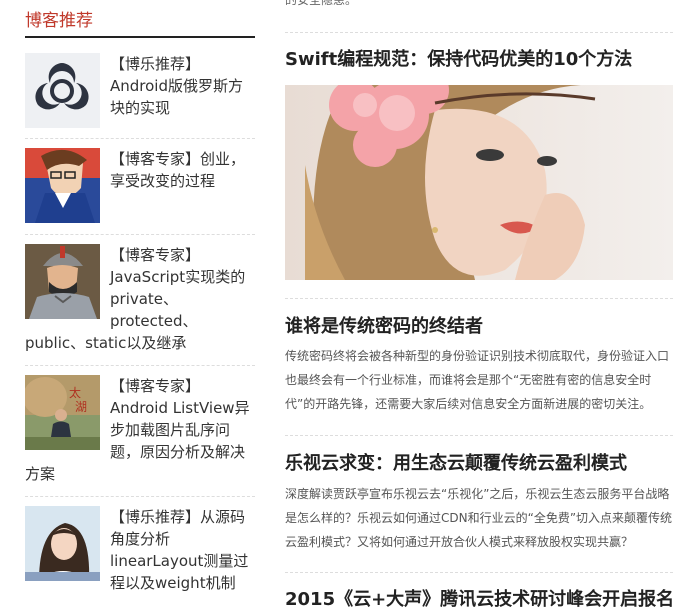 The image size is (691, 613). Describe the element at coordinates (140, 556) in the screenshot. I see `list-item: 【博乐推荐】从源码角度分析linearLayout测量过程以及weight机制` at that location.